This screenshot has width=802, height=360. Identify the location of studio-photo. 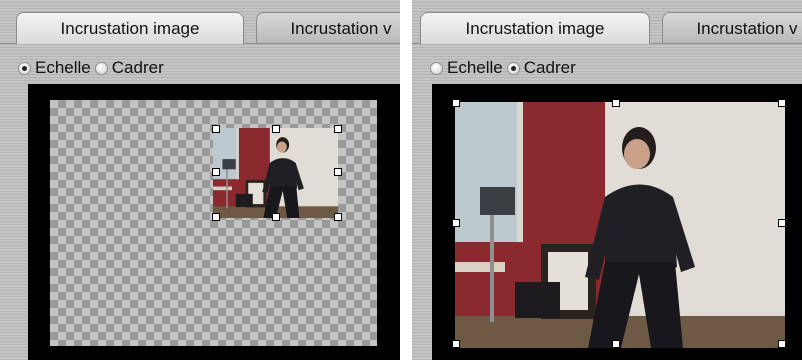
(275, 173).